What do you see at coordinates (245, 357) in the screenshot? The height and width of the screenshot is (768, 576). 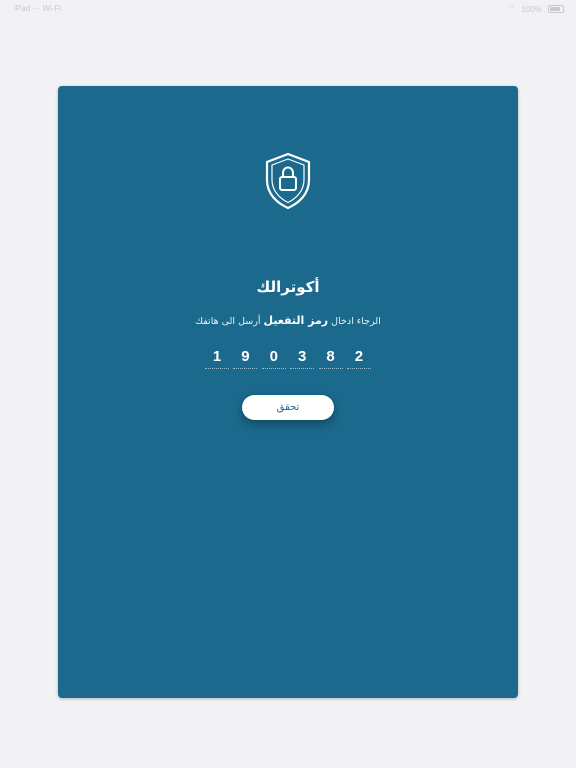 I see `code-digit-2: 9` at bounding box center [245, 357].